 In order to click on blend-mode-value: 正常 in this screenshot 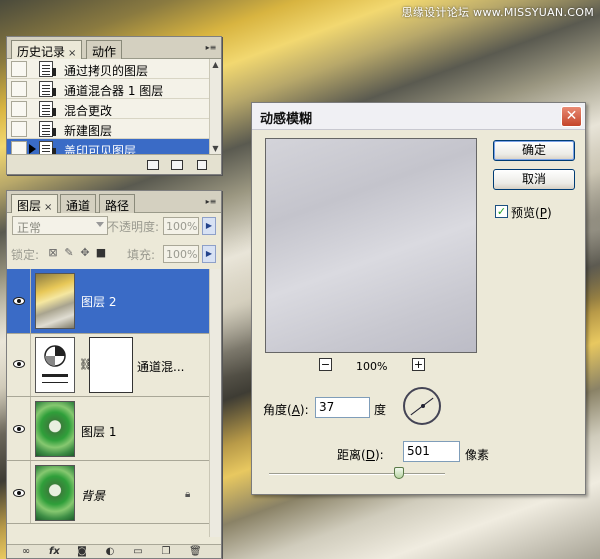, I will do `click(29, 228)`.